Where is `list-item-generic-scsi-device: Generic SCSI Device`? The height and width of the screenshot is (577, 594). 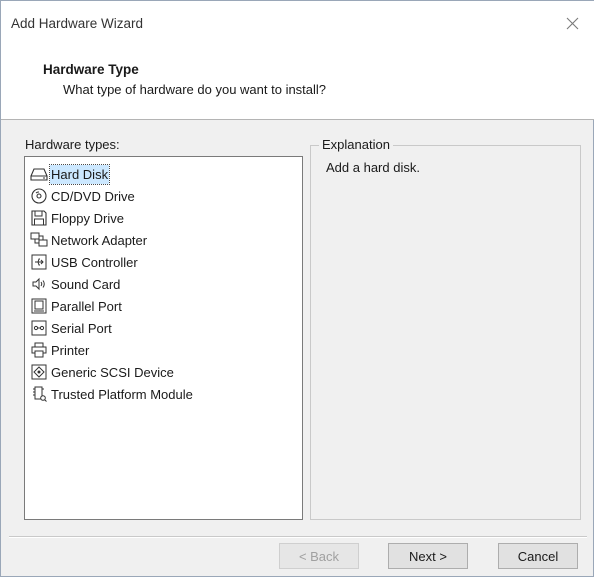 list-item-generic-scsi-device: Generic SCSI Device is located at coordinates (102, 372).